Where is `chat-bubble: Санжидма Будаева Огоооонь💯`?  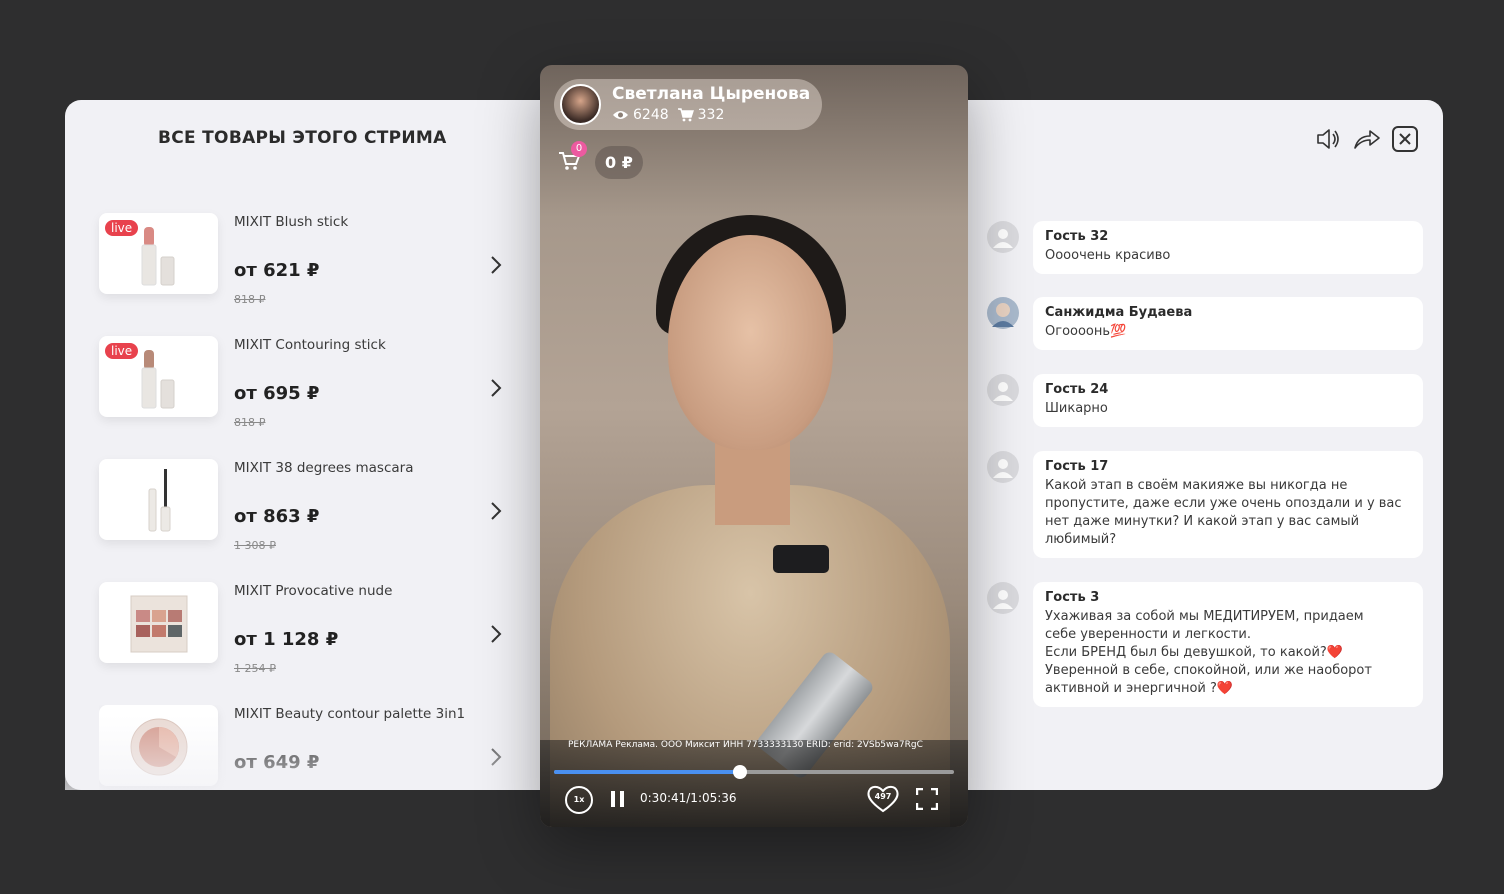 chat-bubble: Санжидма Будаева Огоооонь💯 is located at coordinates (1228, 323).